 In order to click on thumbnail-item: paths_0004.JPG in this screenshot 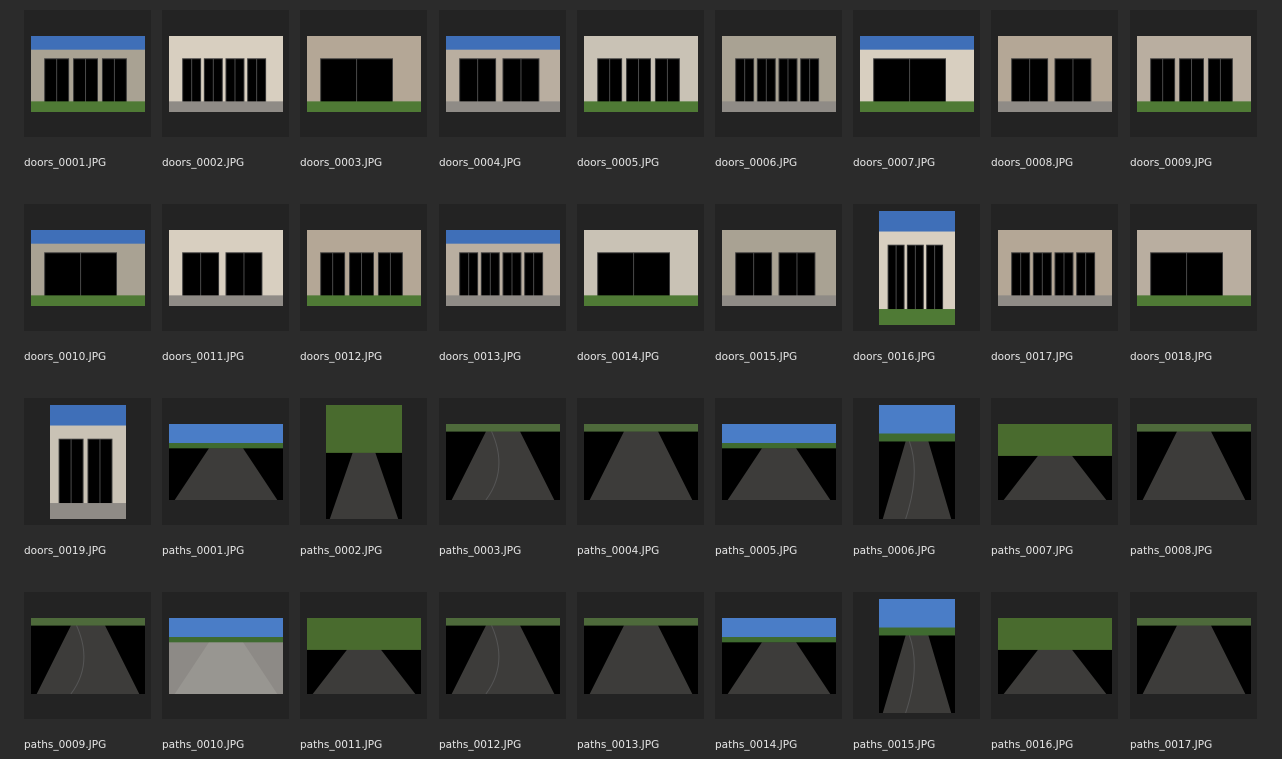, I will do `click(640, 477)`.